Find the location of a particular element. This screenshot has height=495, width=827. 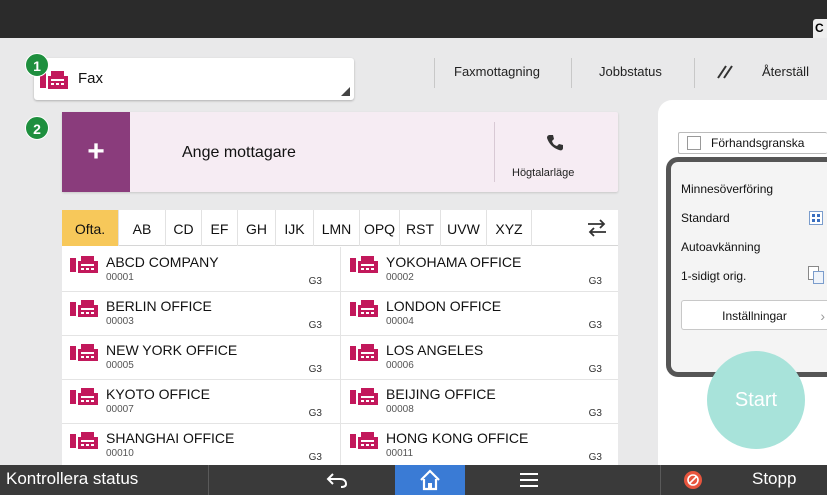

memory-transfer-label: Minnesöverföring is located at coordinates (727, 189).